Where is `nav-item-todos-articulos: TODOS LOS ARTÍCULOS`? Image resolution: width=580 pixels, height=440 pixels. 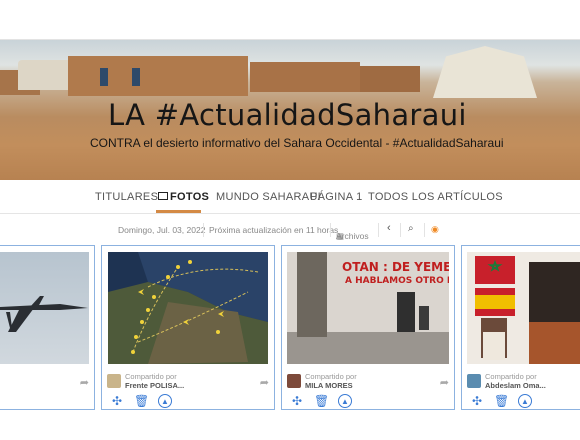 nav-item-todos-articulos: TODOS LOS ARTÍCULOS is located at coordinates (435, 197).